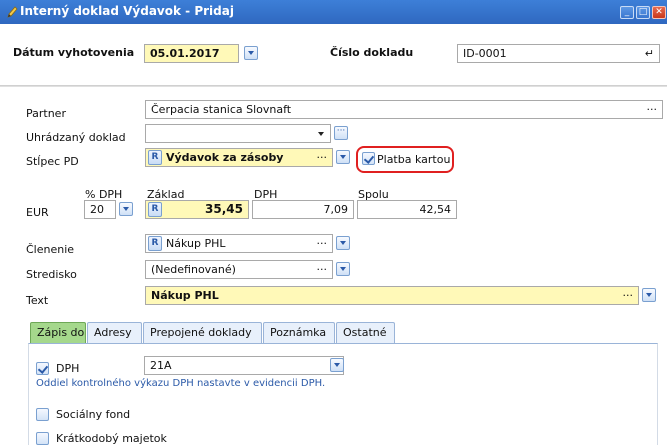 The height and width of the screenshot is (445, 667). What do you see at coordinates (643, 12) in the screenshot?
I see `maximize-button: □` at bounding box center [643, 12].